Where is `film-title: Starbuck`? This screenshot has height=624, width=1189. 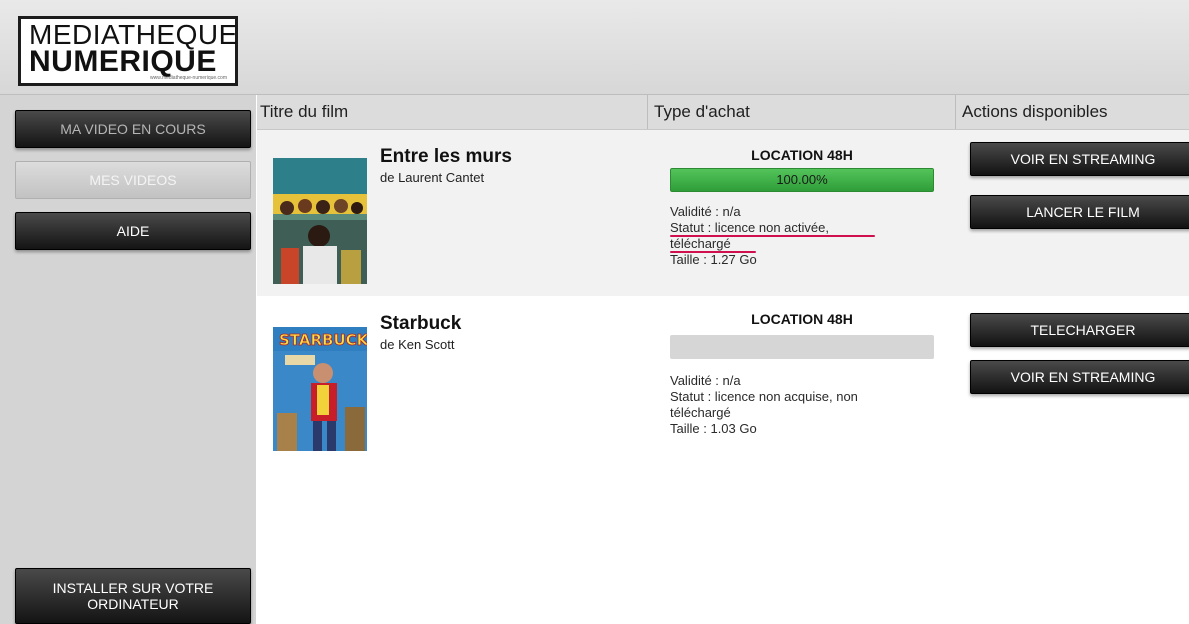 film-title: Starbuck is located at coordinates (420, 324).